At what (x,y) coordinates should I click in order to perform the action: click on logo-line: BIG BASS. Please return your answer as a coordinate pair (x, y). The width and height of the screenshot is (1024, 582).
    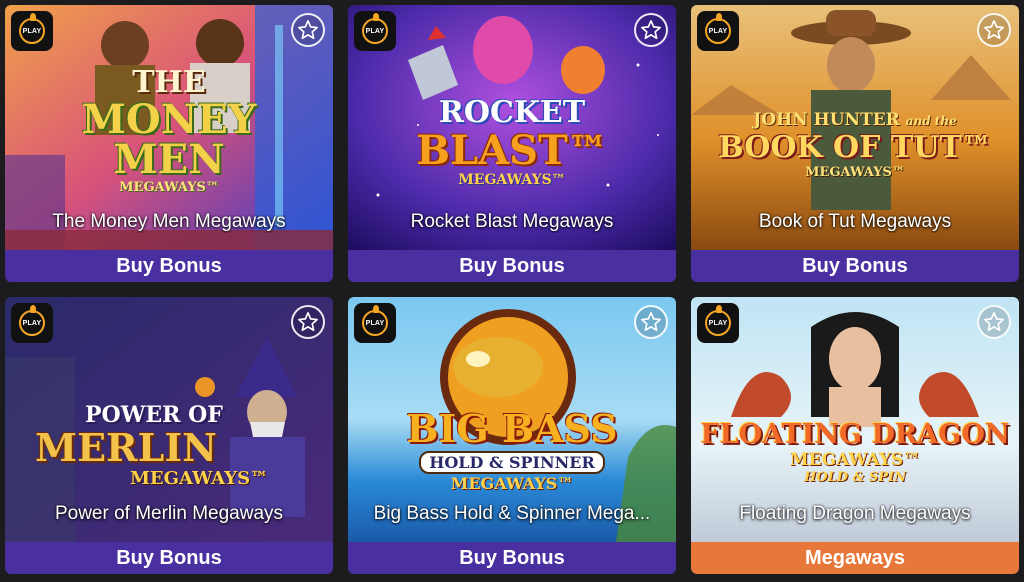
    Looking at the image, I should click on (512, 428).